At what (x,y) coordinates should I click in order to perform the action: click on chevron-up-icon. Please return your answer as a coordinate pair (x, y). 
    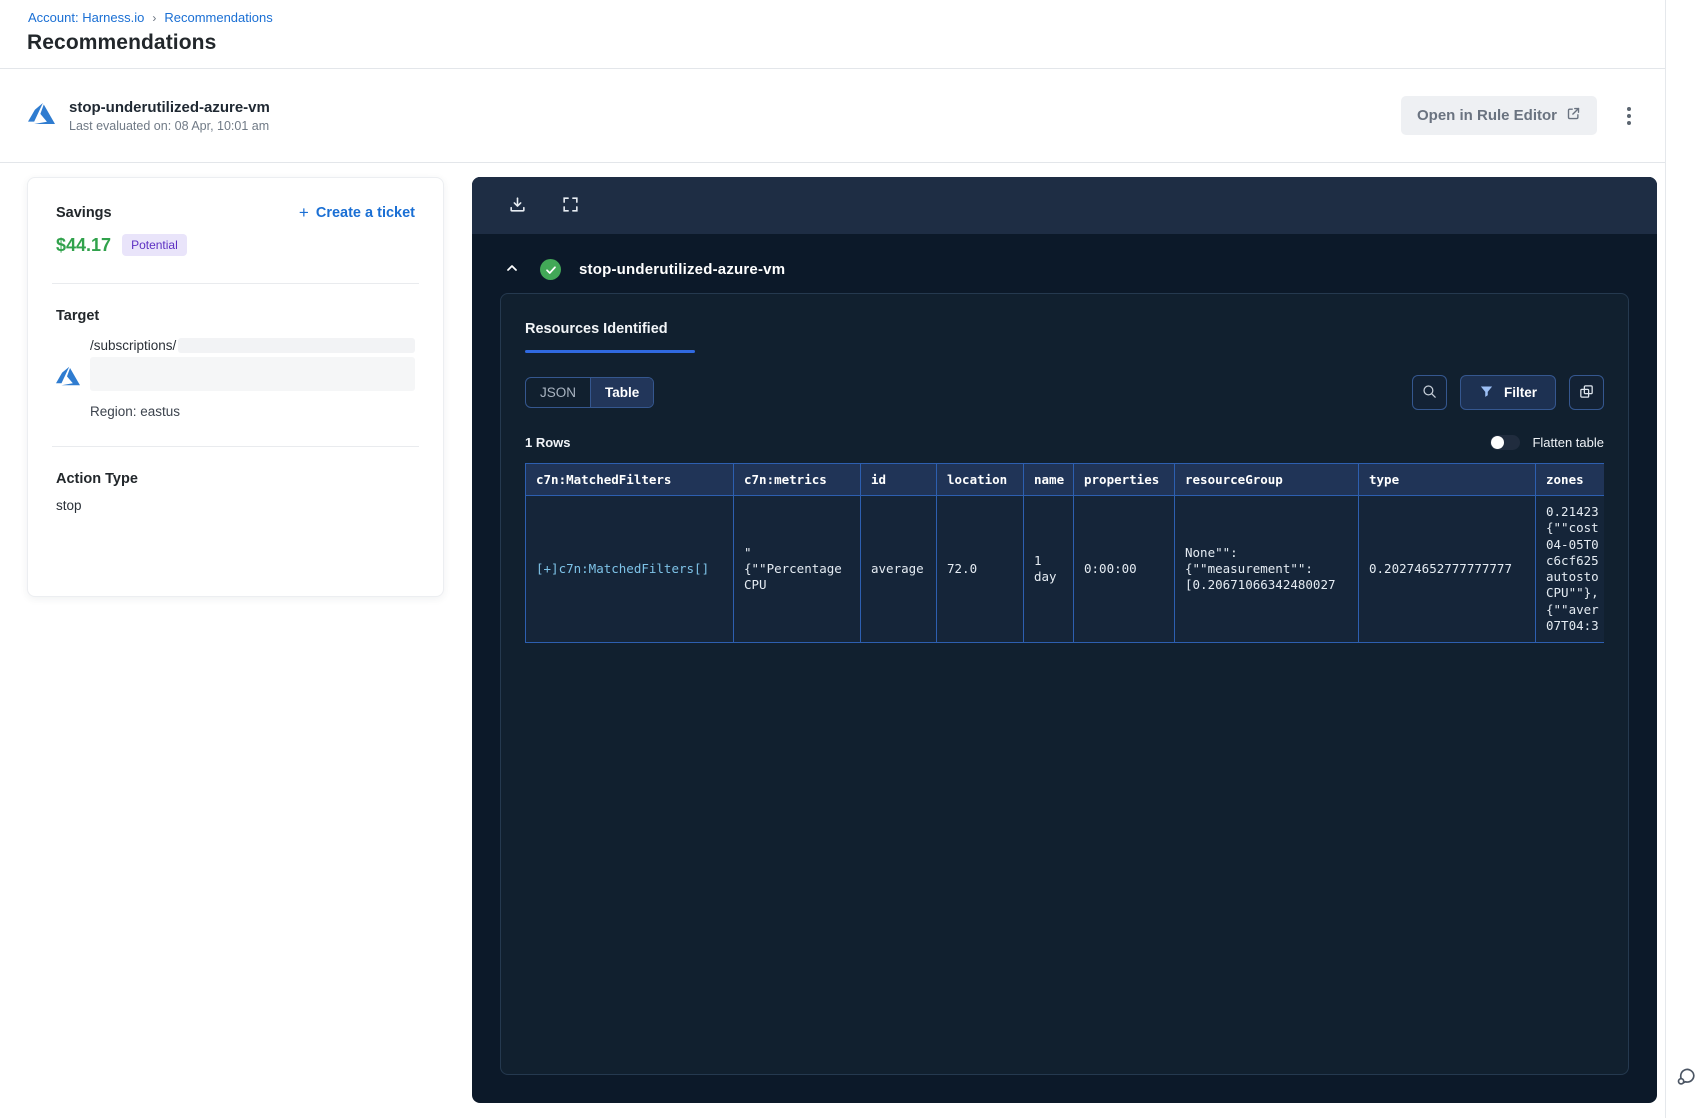
    Looking at the image, I should click on (512, 269).